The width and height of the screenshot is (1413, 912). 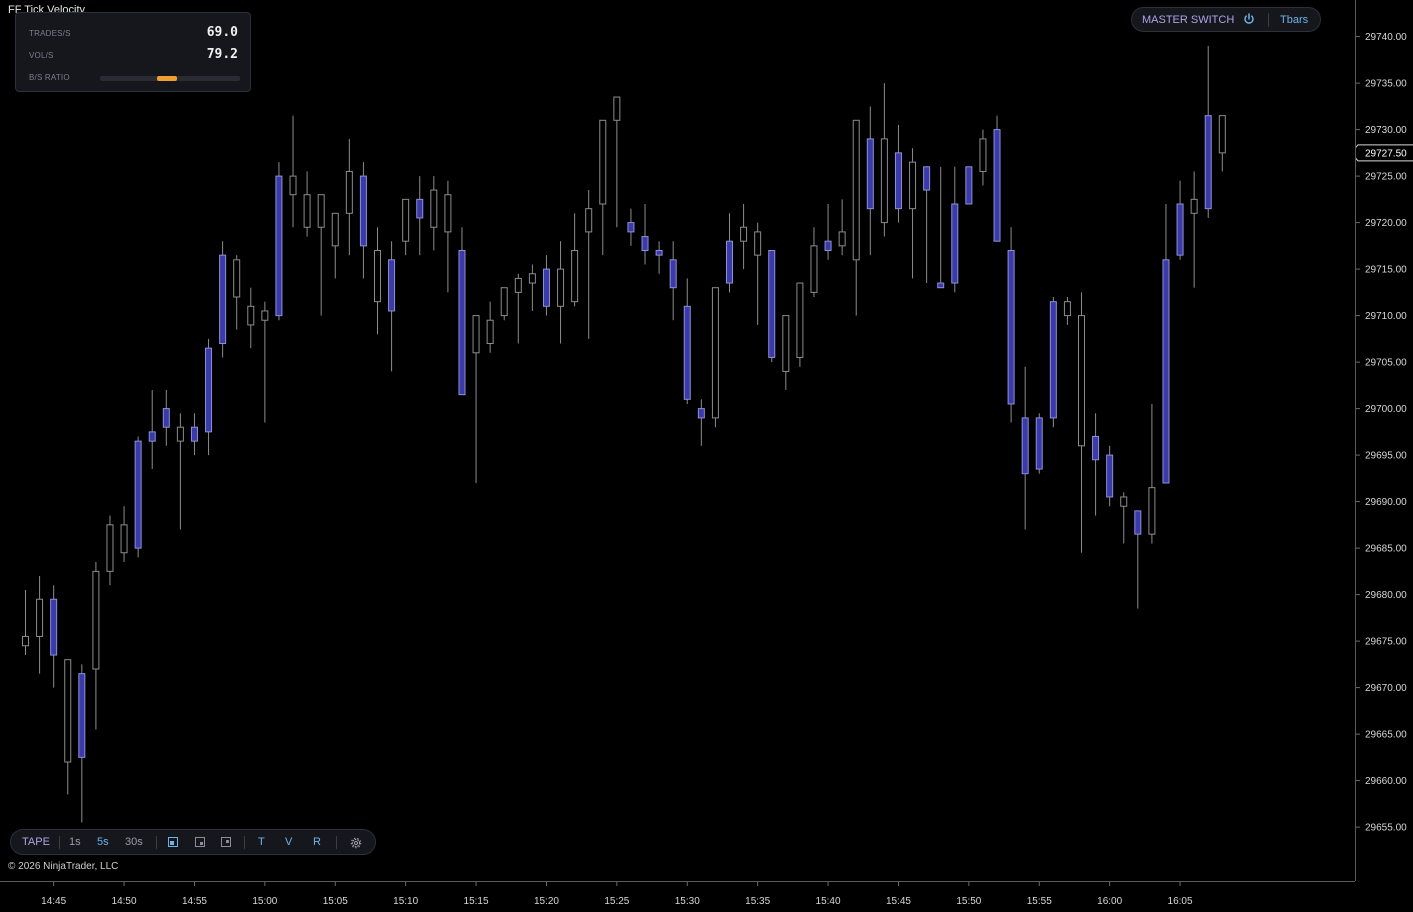 I want to click on price-tick-label: 29725.00, so click(x=1386, y=177).